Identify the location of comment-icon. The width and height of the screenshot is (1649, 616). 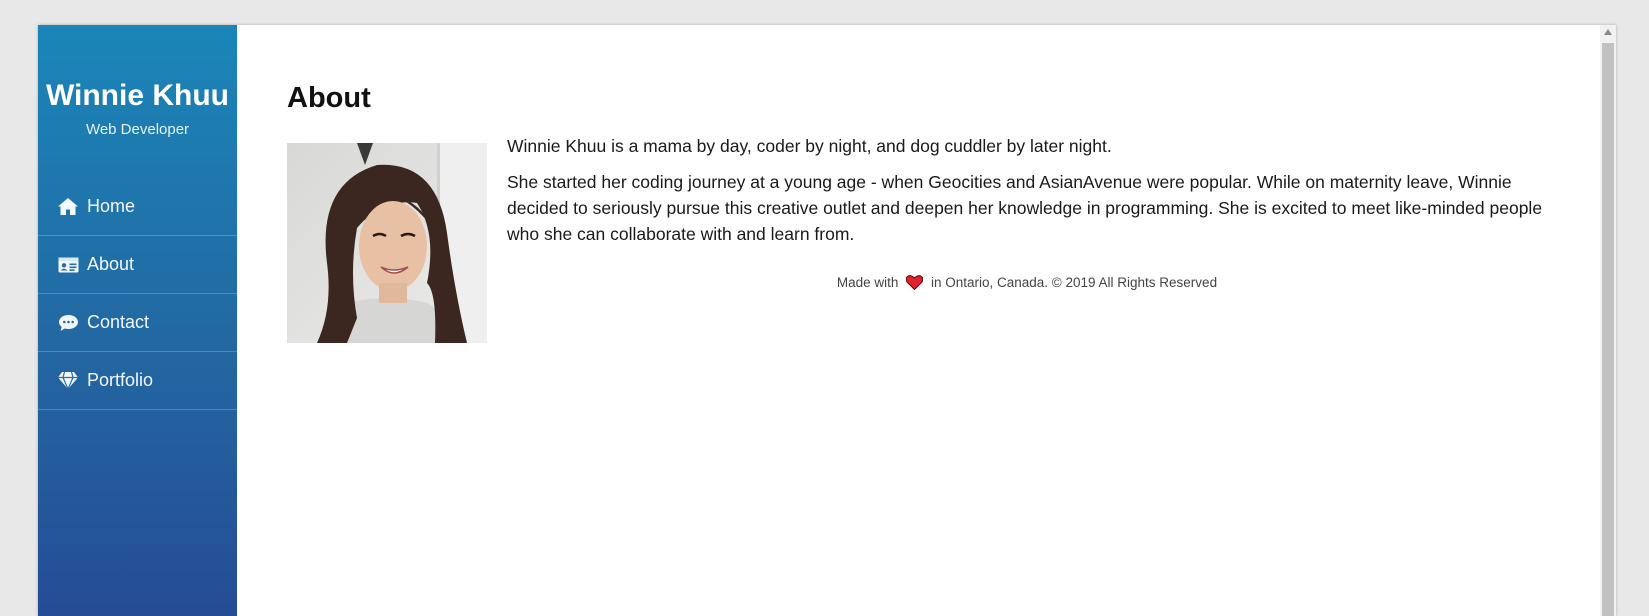
(68, 323).